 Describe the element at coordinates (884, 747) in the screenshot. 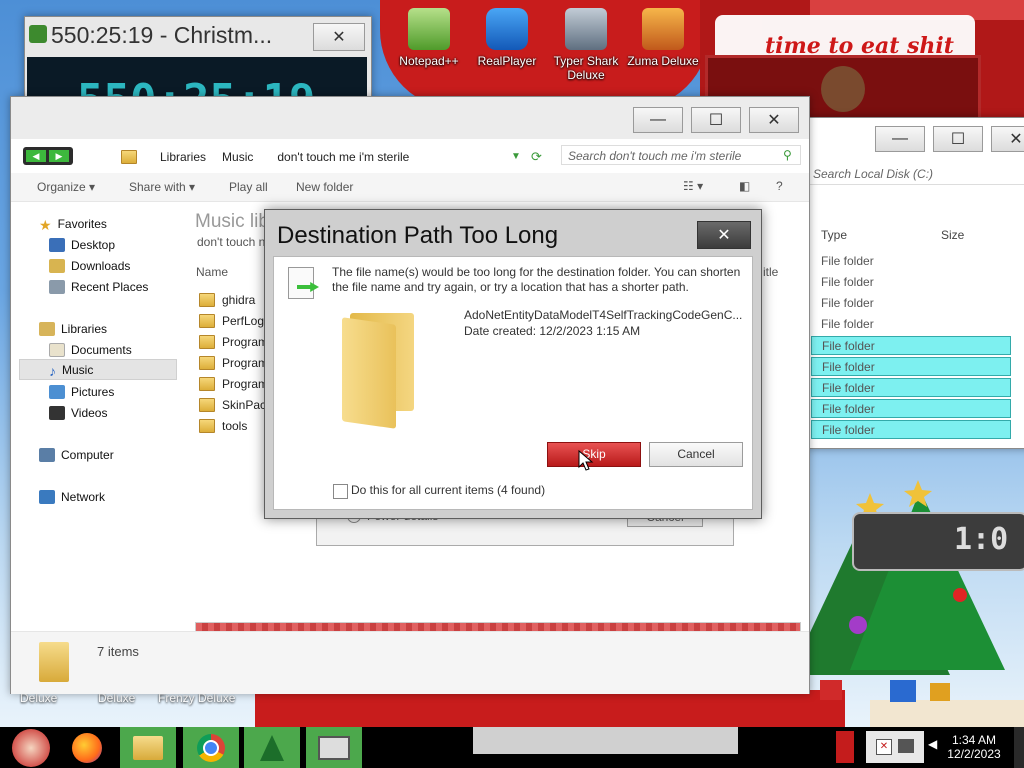

I see `action-center-icon: ✕` at that location.